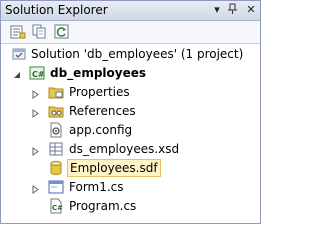 Image resolution: width=320 pixels, height=240 pixels. I want to click on refresh-icon, so click(61, 31).